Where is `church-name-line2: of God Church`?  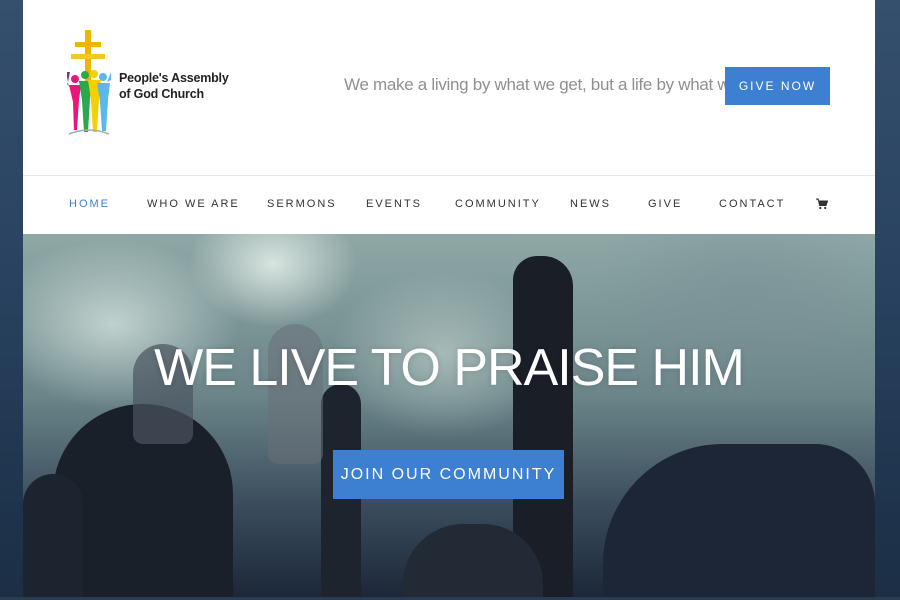 church-name-line2: of God Church is located at coordinates (161, 94).